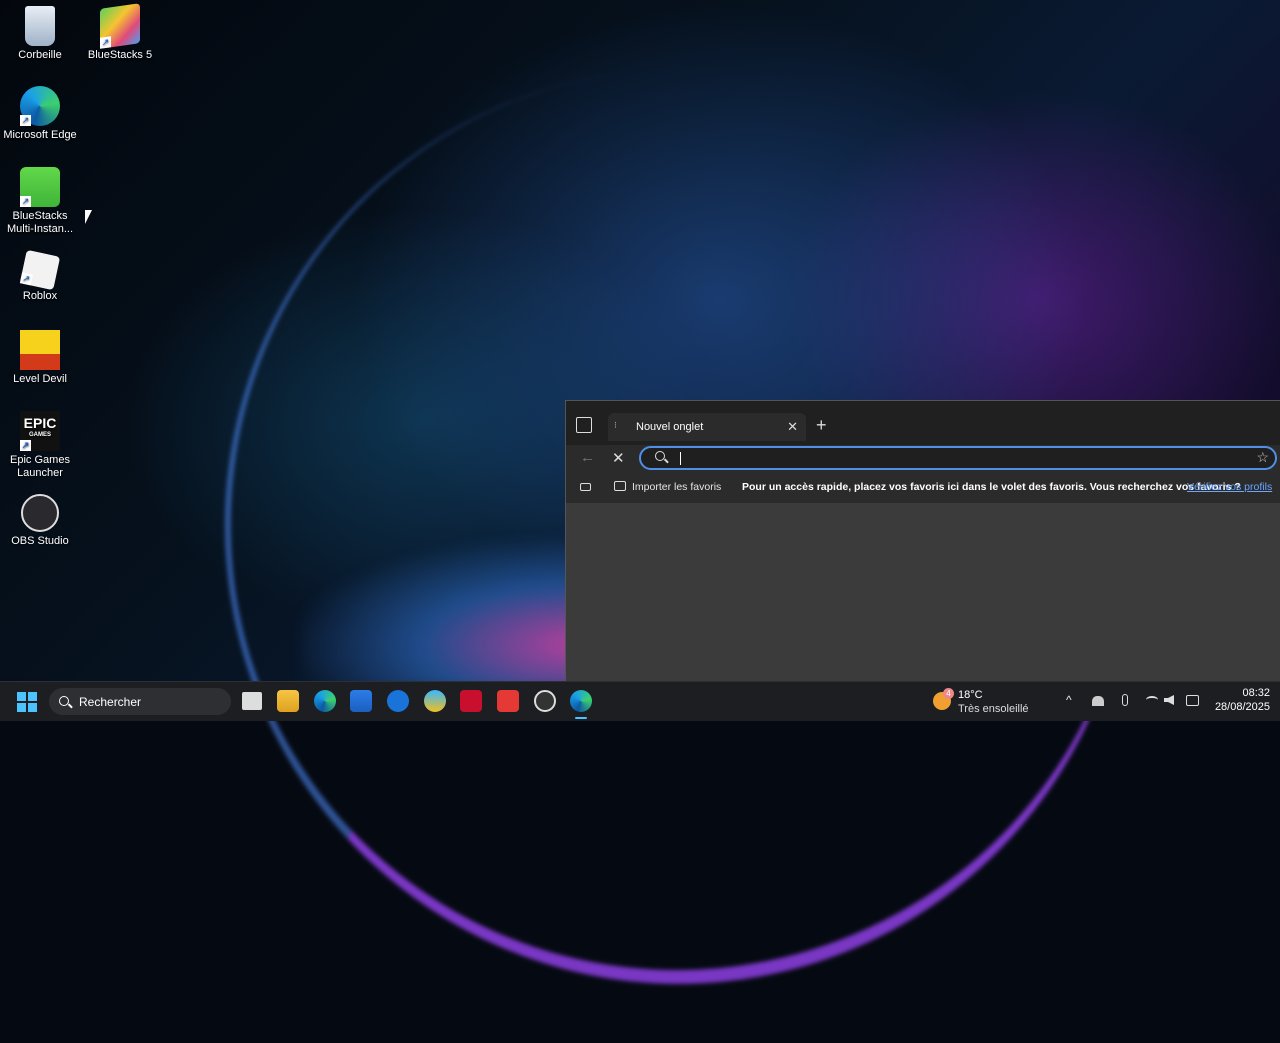 This screenshot has height=1043, width=1280. Describe the element at coordinates (40, 106) in the screenshot. I see `edge-icon: ↗` at that location.